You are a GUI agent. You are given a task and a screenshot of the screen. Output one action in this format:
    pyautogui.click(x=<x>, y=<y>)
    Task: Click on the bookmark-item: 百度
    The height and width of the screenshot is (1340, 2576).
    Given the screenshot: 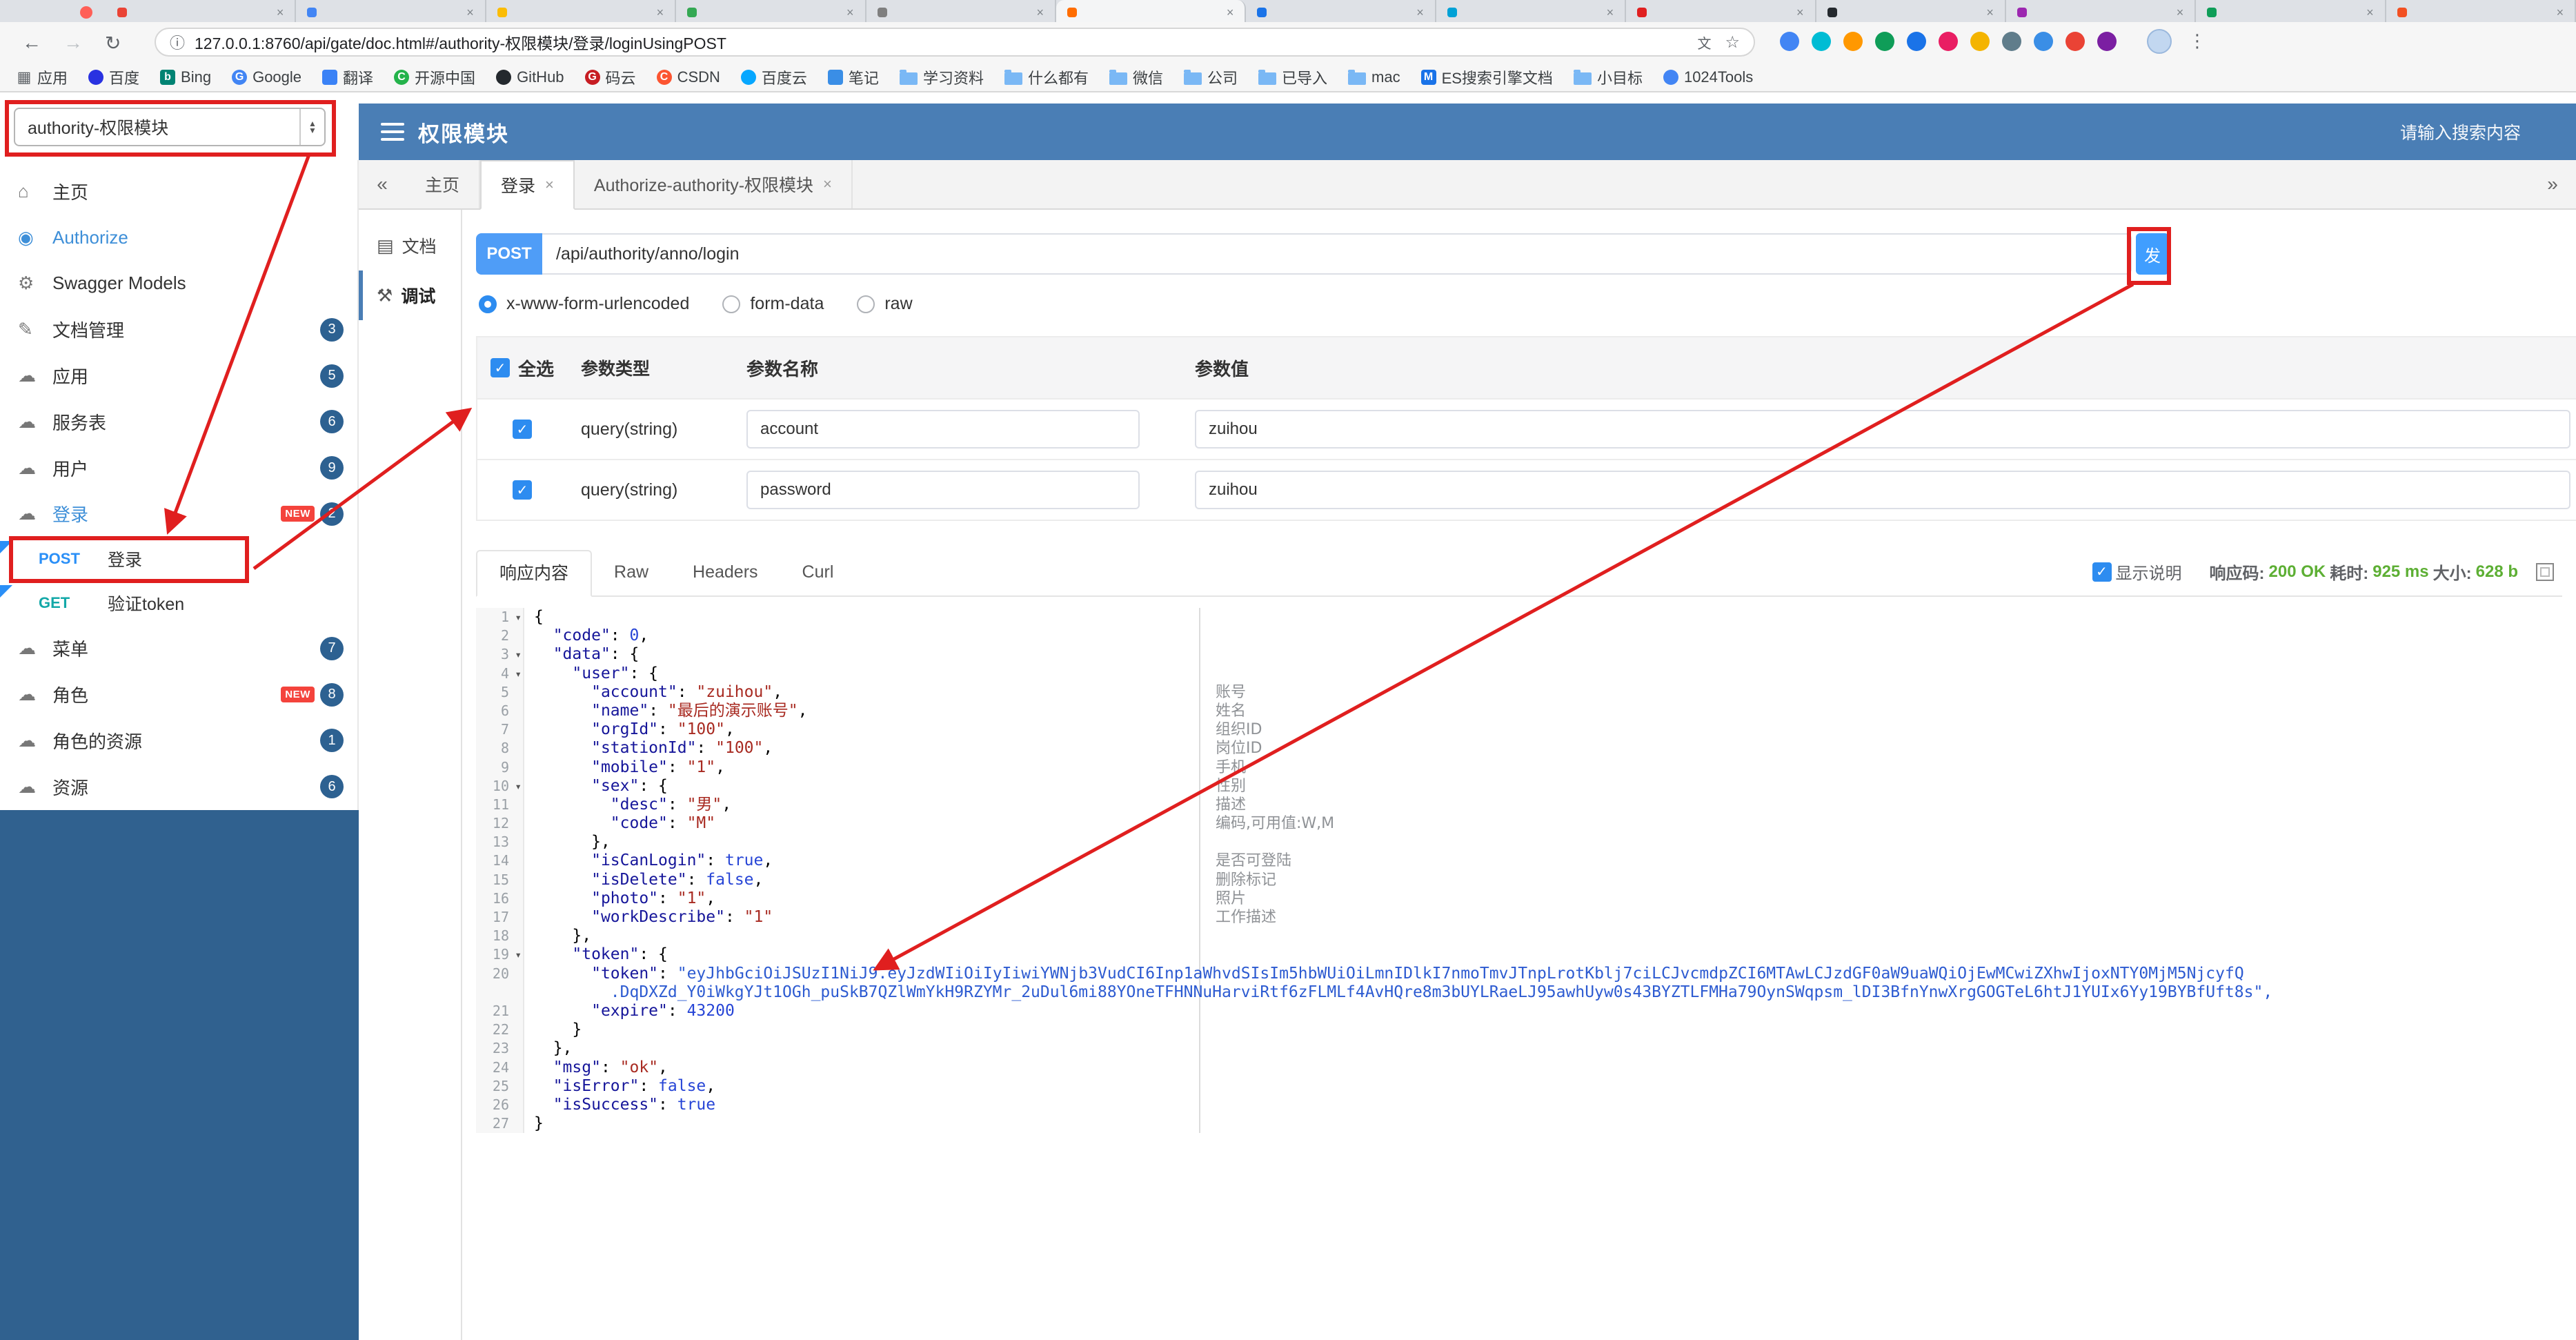 What is the action you would take?
    pyautogui.click(x=113, y=77)
    